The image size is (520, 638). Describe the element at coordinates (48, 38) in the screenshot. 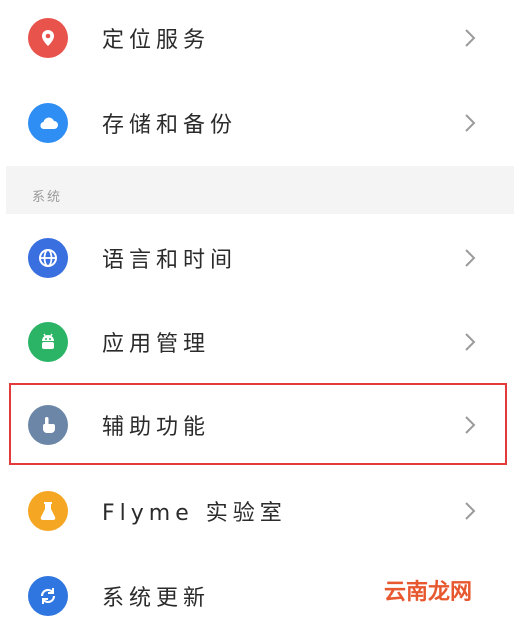

I see `location-pin-icon` at that location.